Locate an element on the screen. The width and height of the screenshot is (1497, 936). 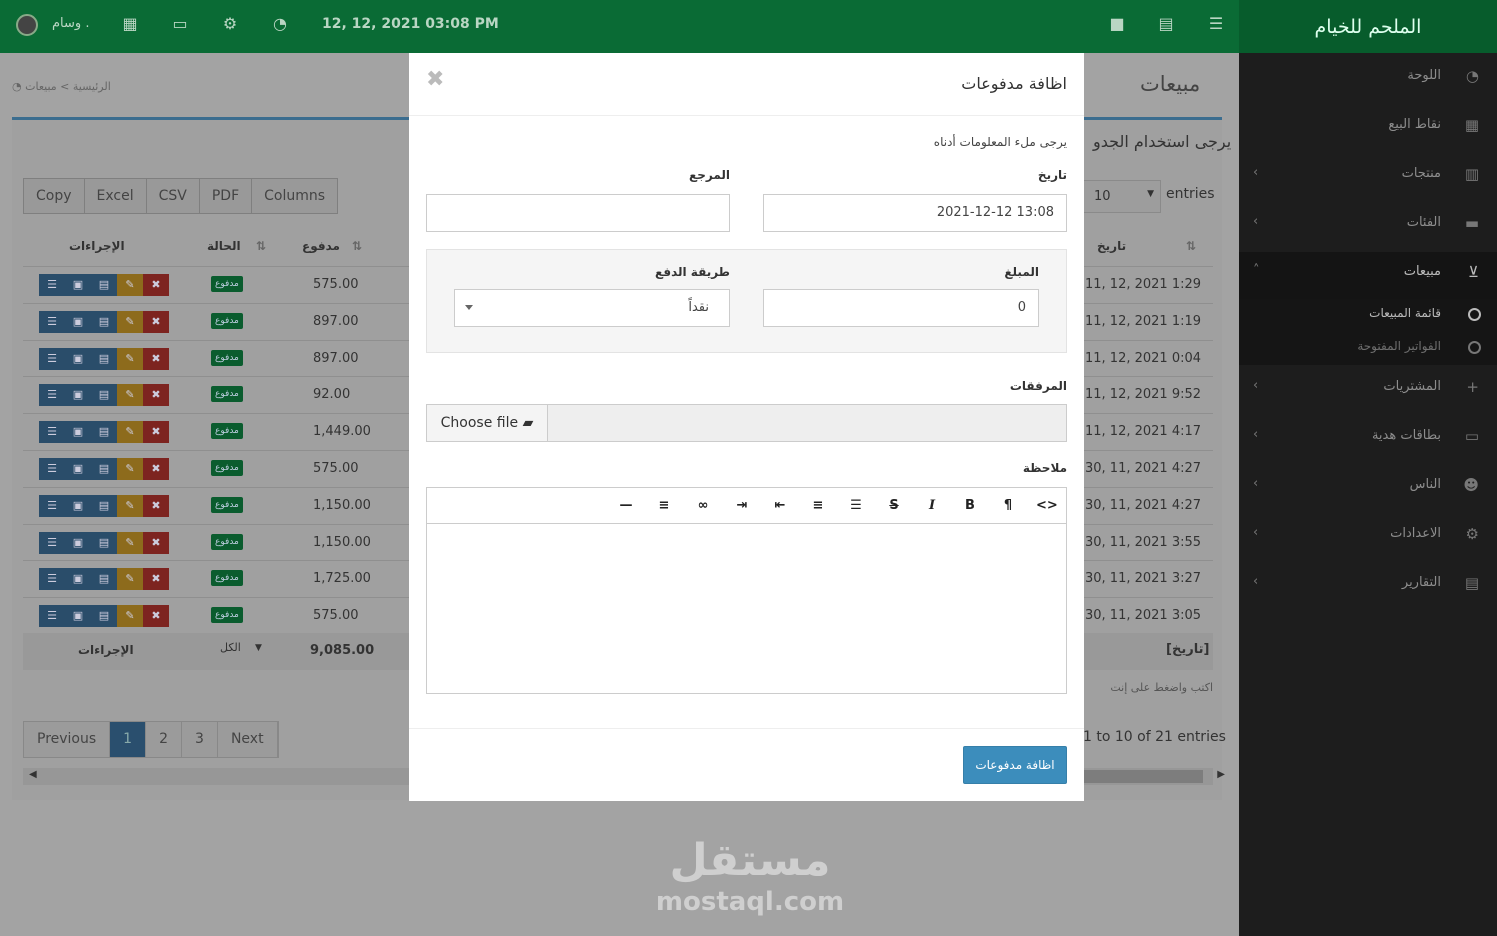
indent-icon: ⇥ is located at coordinates (742, 506).